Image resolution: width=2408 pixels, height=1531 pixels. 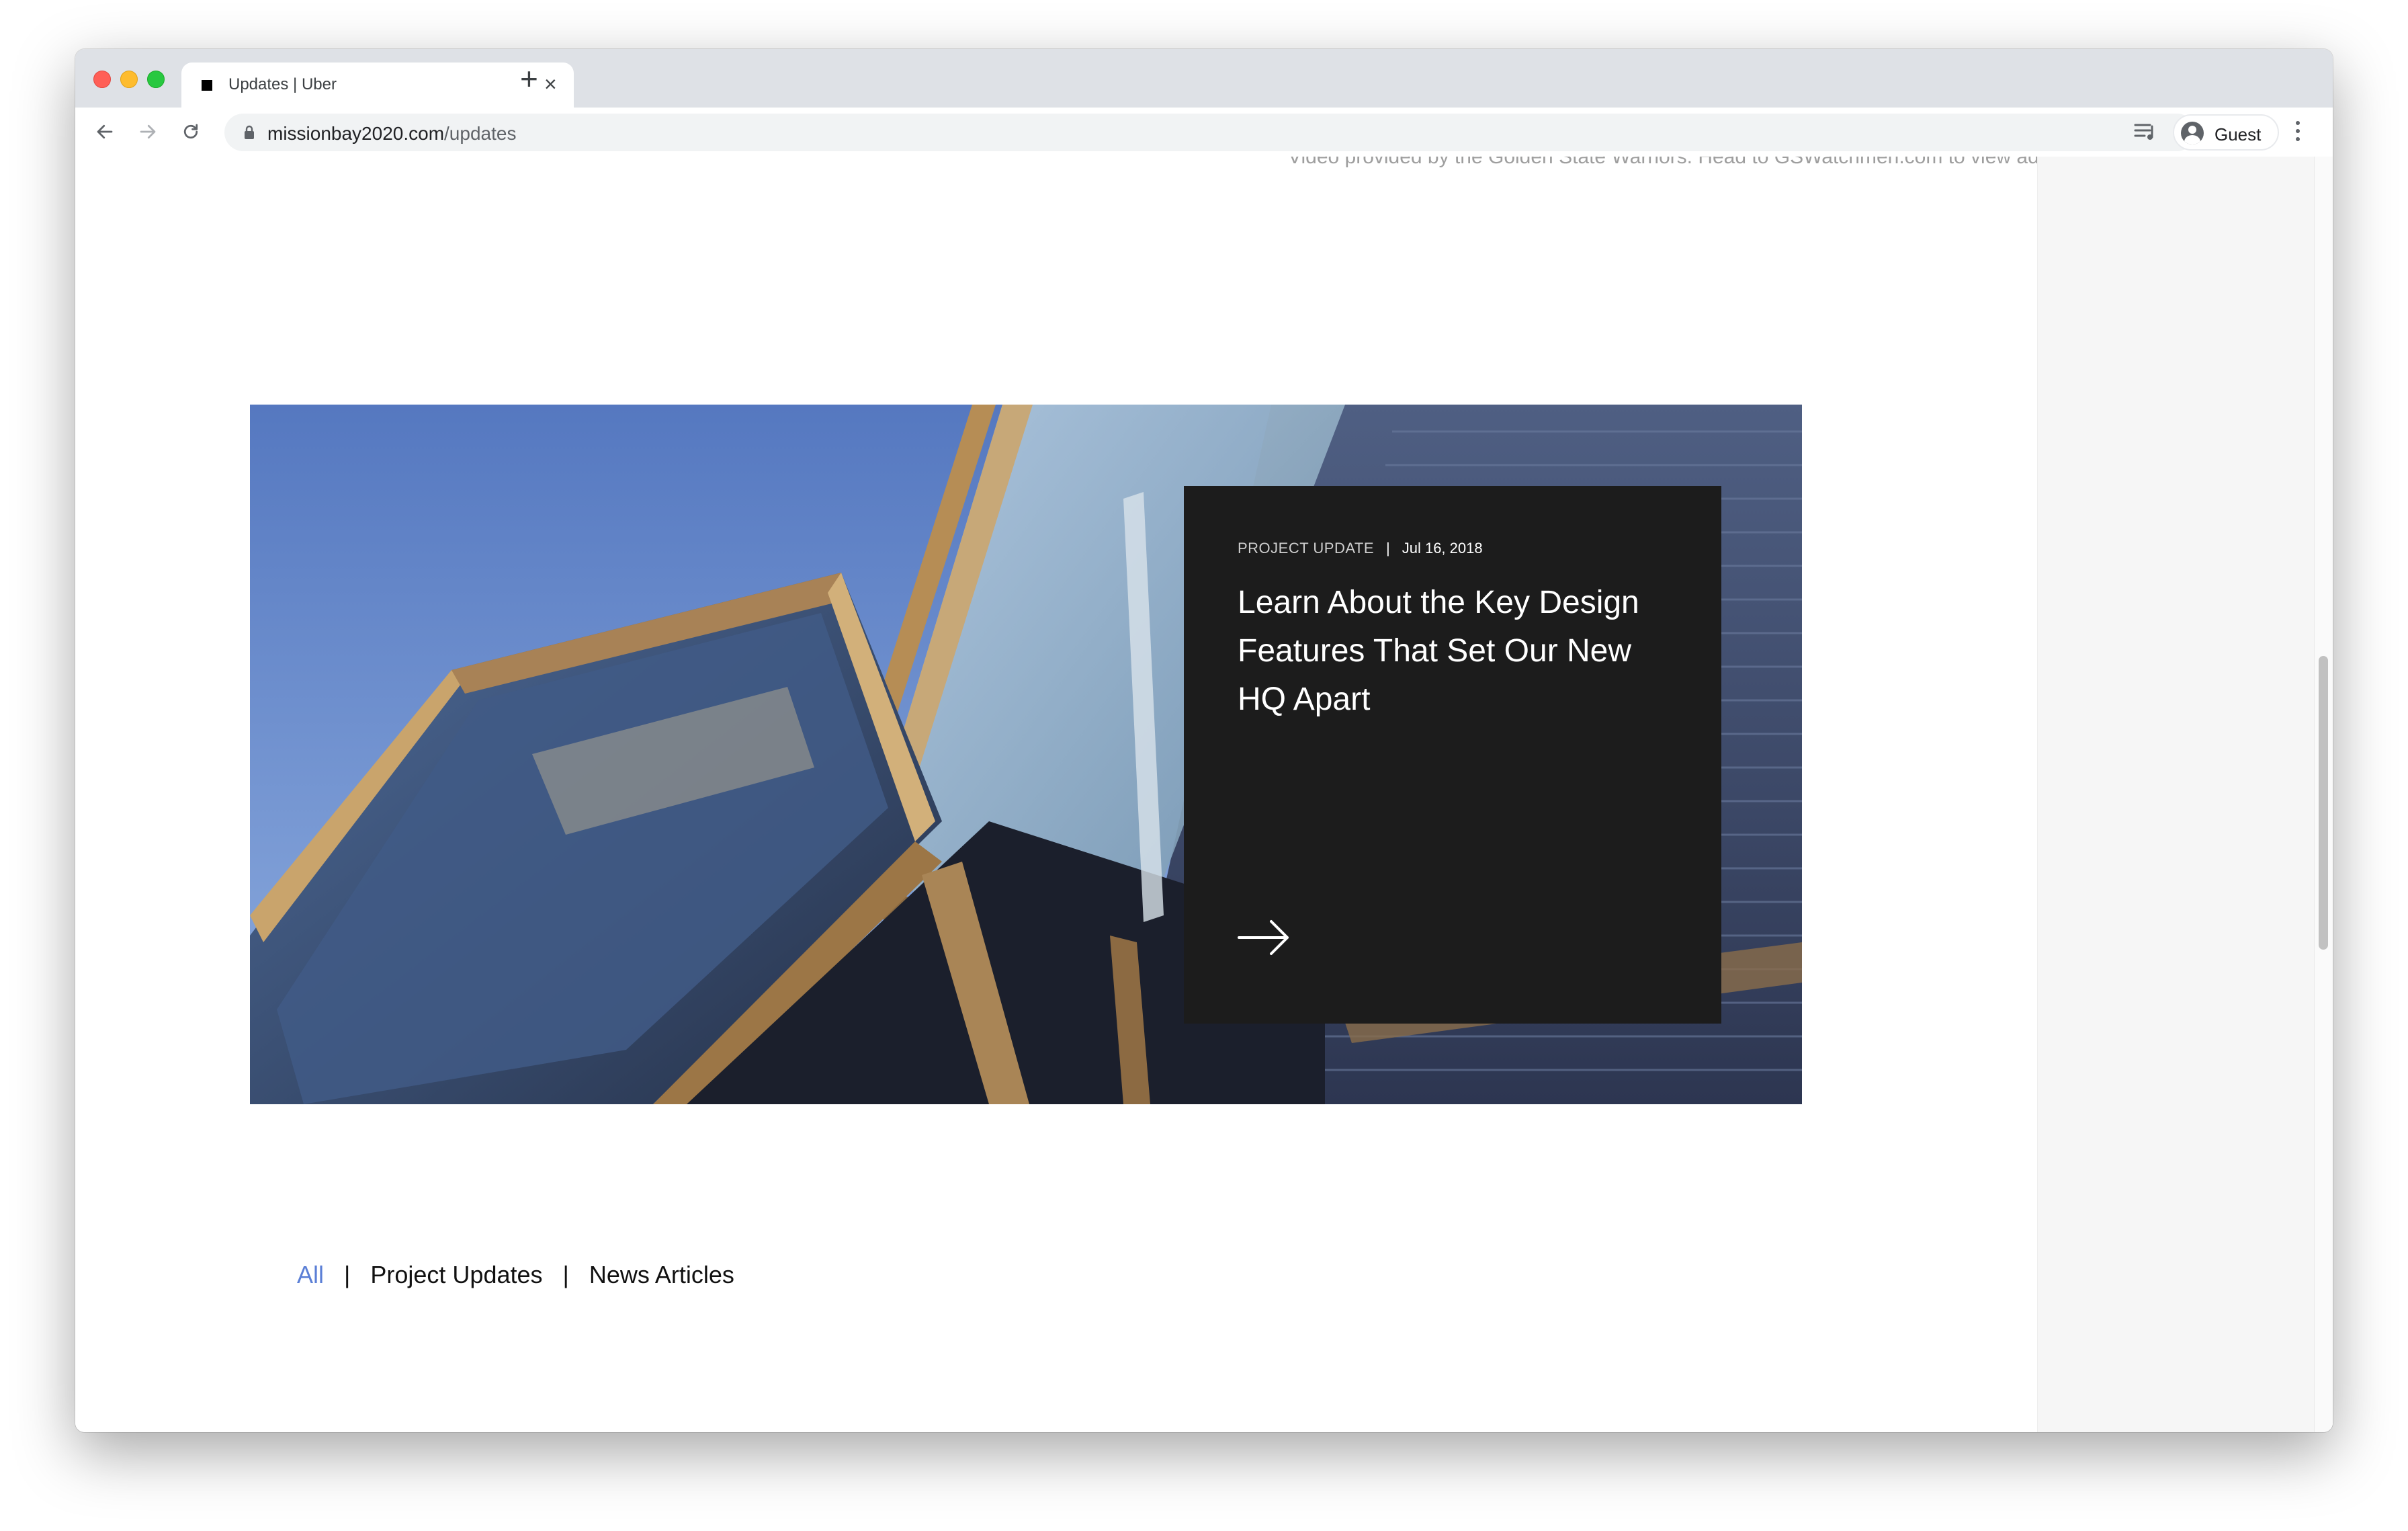 What do you see at coordinates (480, 134) in the screenshot?
I see `url-path: /updates` at bounding box center [480, 134].